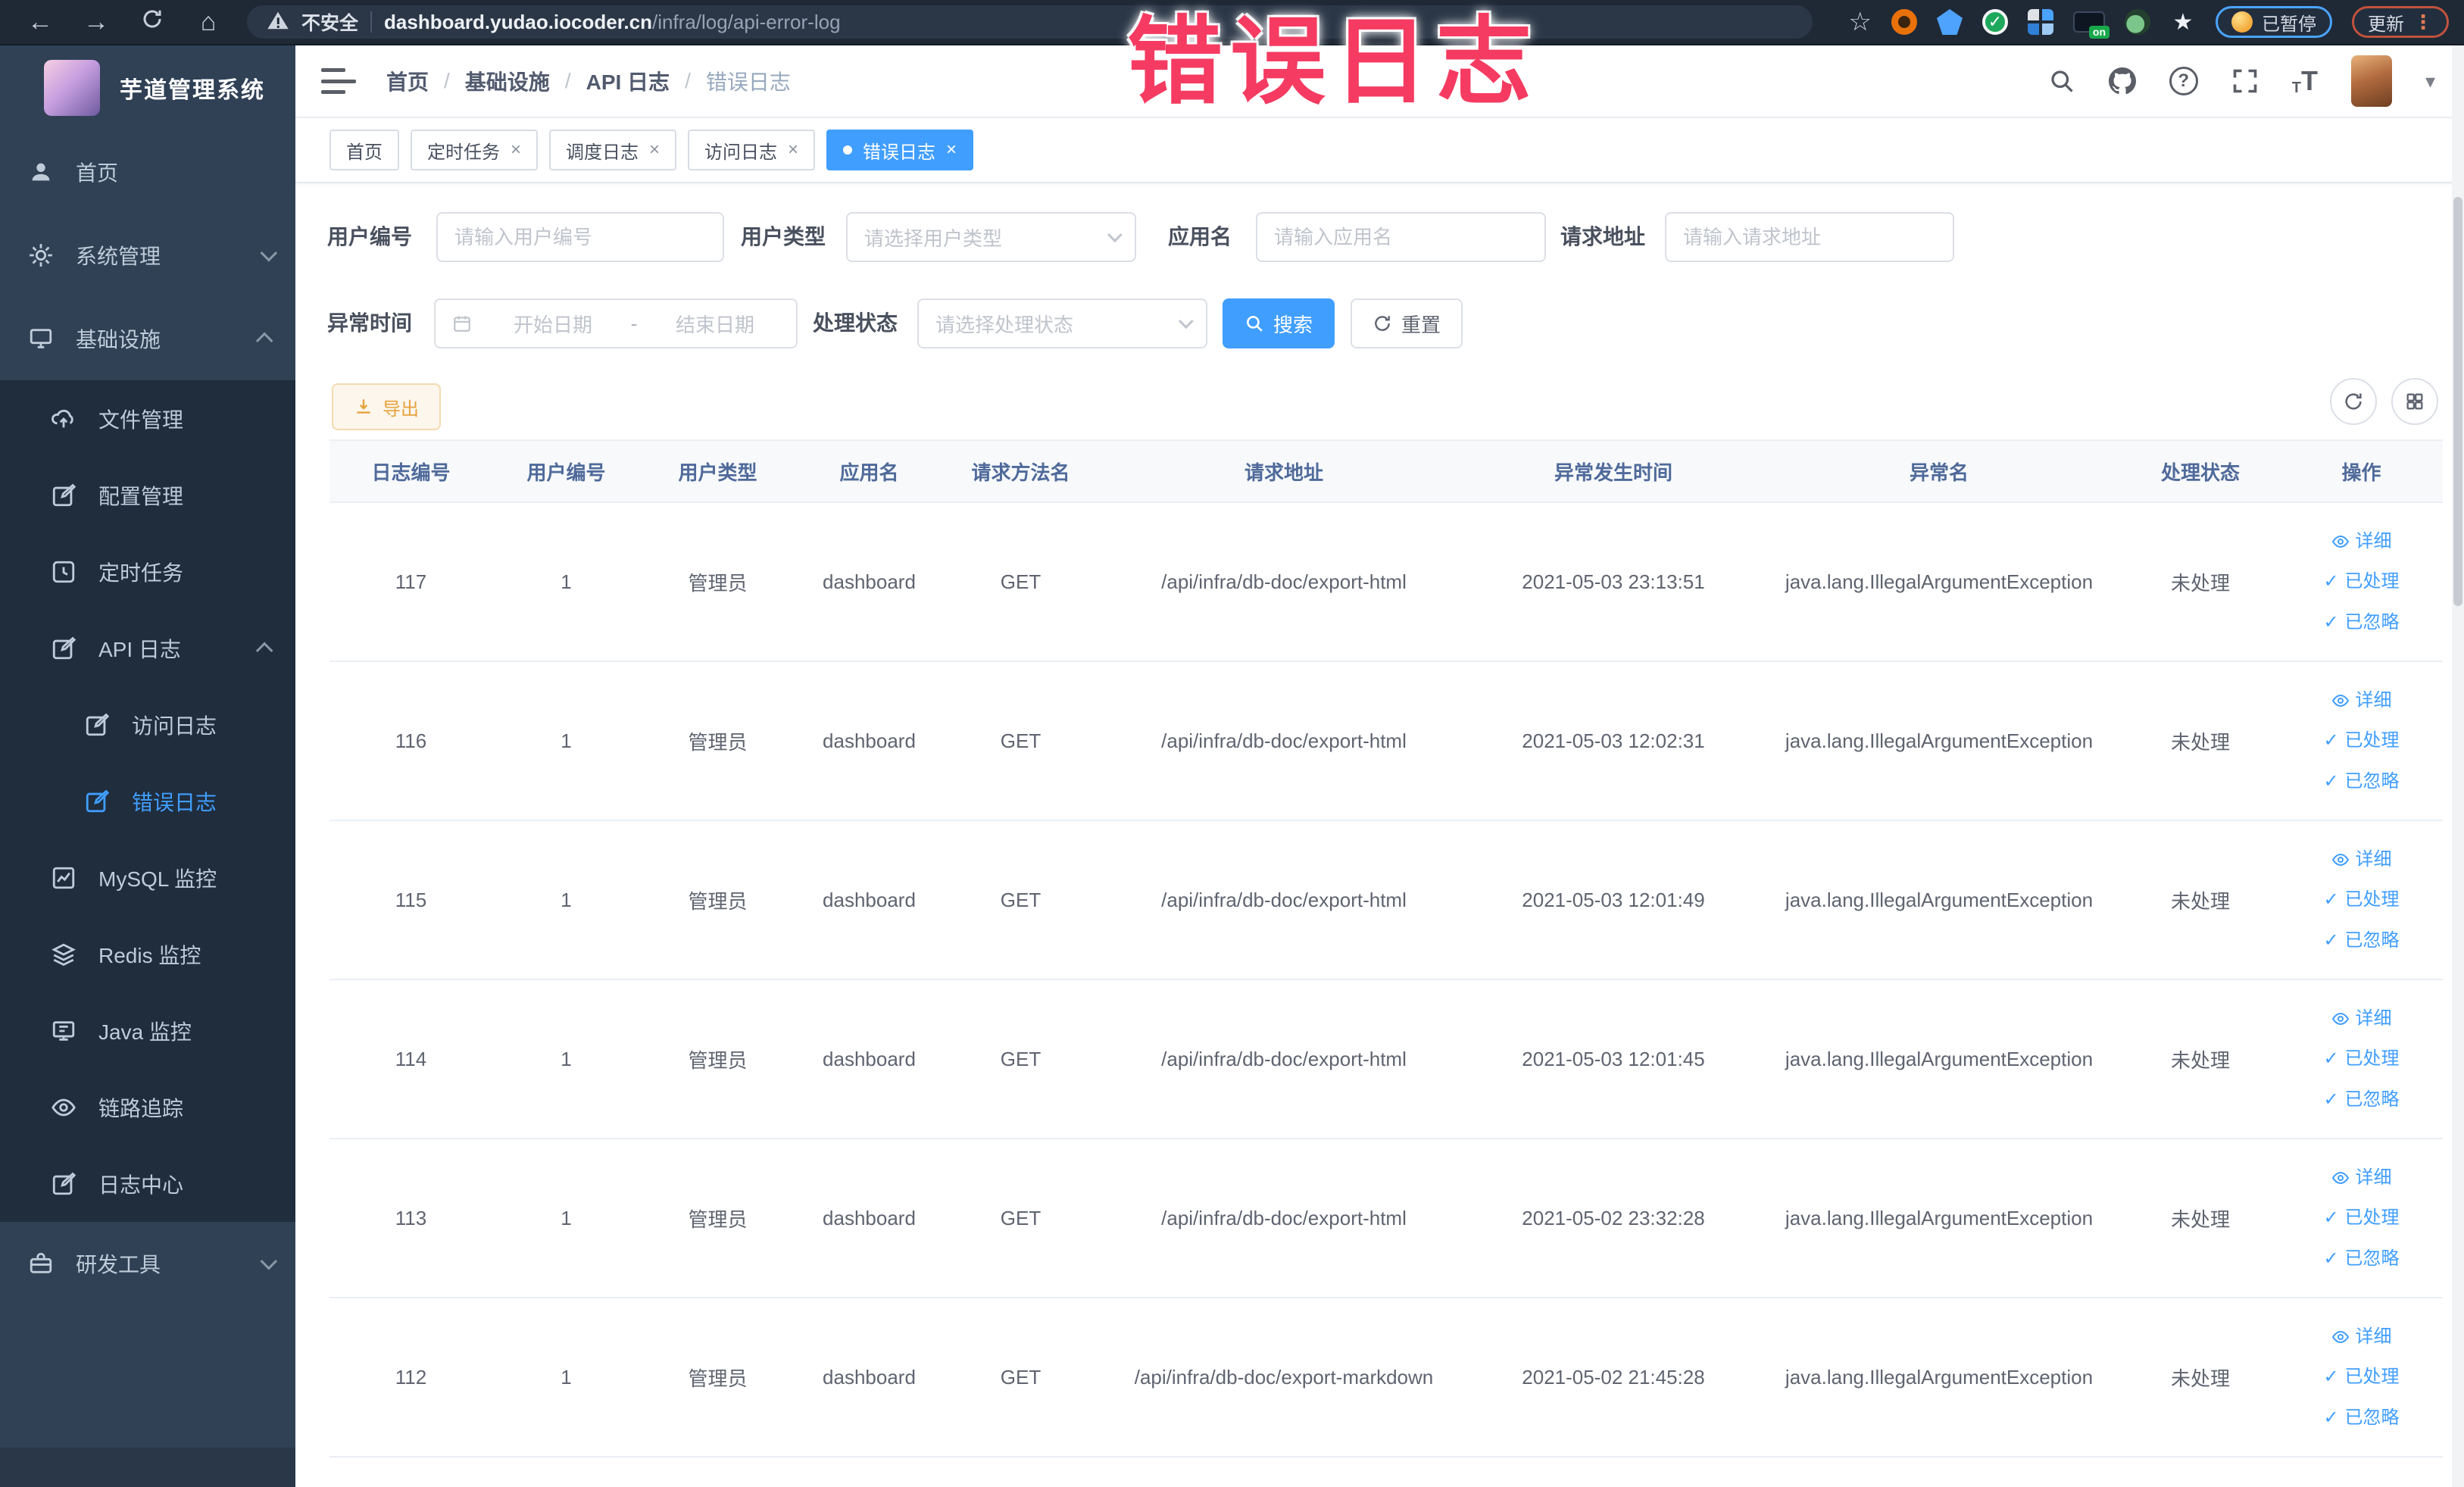 Image resolution: width=2464 pixels, height=1487 pixels. What do you see at coordinates (752, 150) in the screenshot?
I see `tab-access-log: 访问日志 ×` at bounding box center [752, 150].